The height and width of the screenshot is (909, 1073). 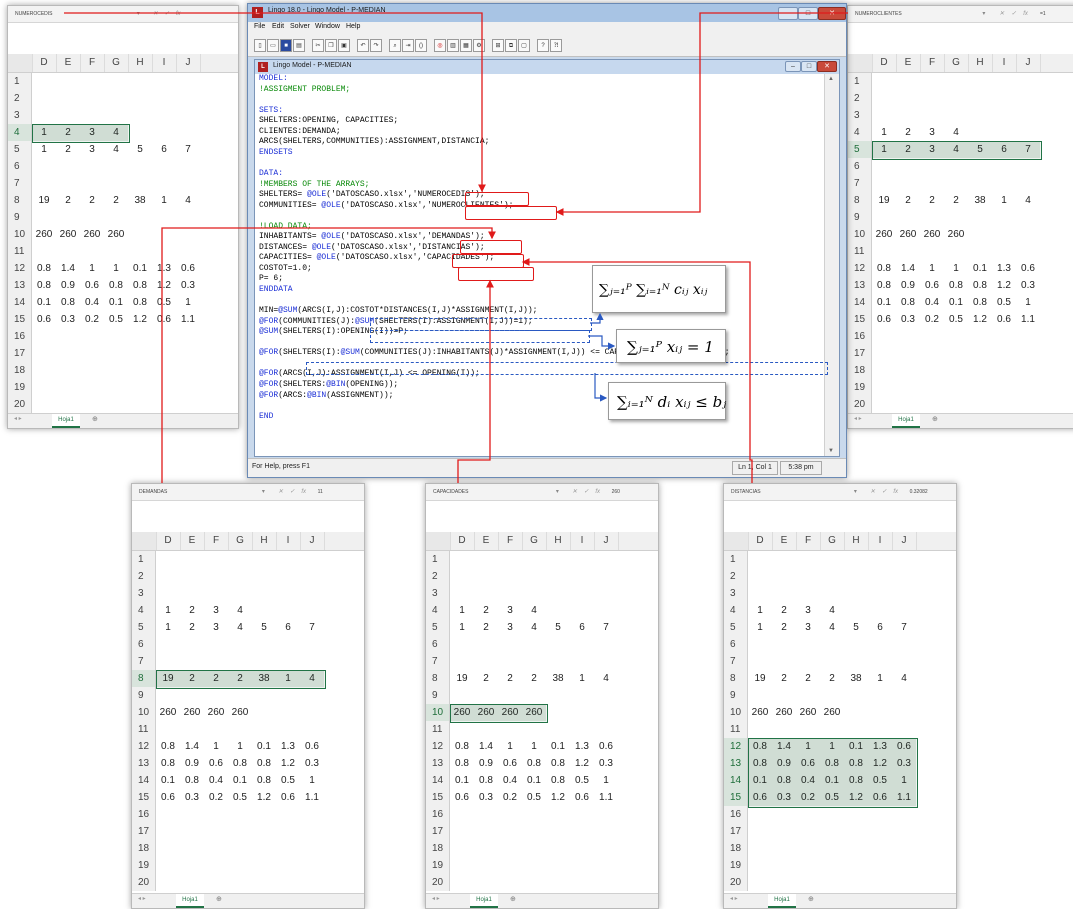 What do you see at coordinates (760, 627) in the screenshot?
I see `cell-d5: 1` at bounding box center [760, 627].